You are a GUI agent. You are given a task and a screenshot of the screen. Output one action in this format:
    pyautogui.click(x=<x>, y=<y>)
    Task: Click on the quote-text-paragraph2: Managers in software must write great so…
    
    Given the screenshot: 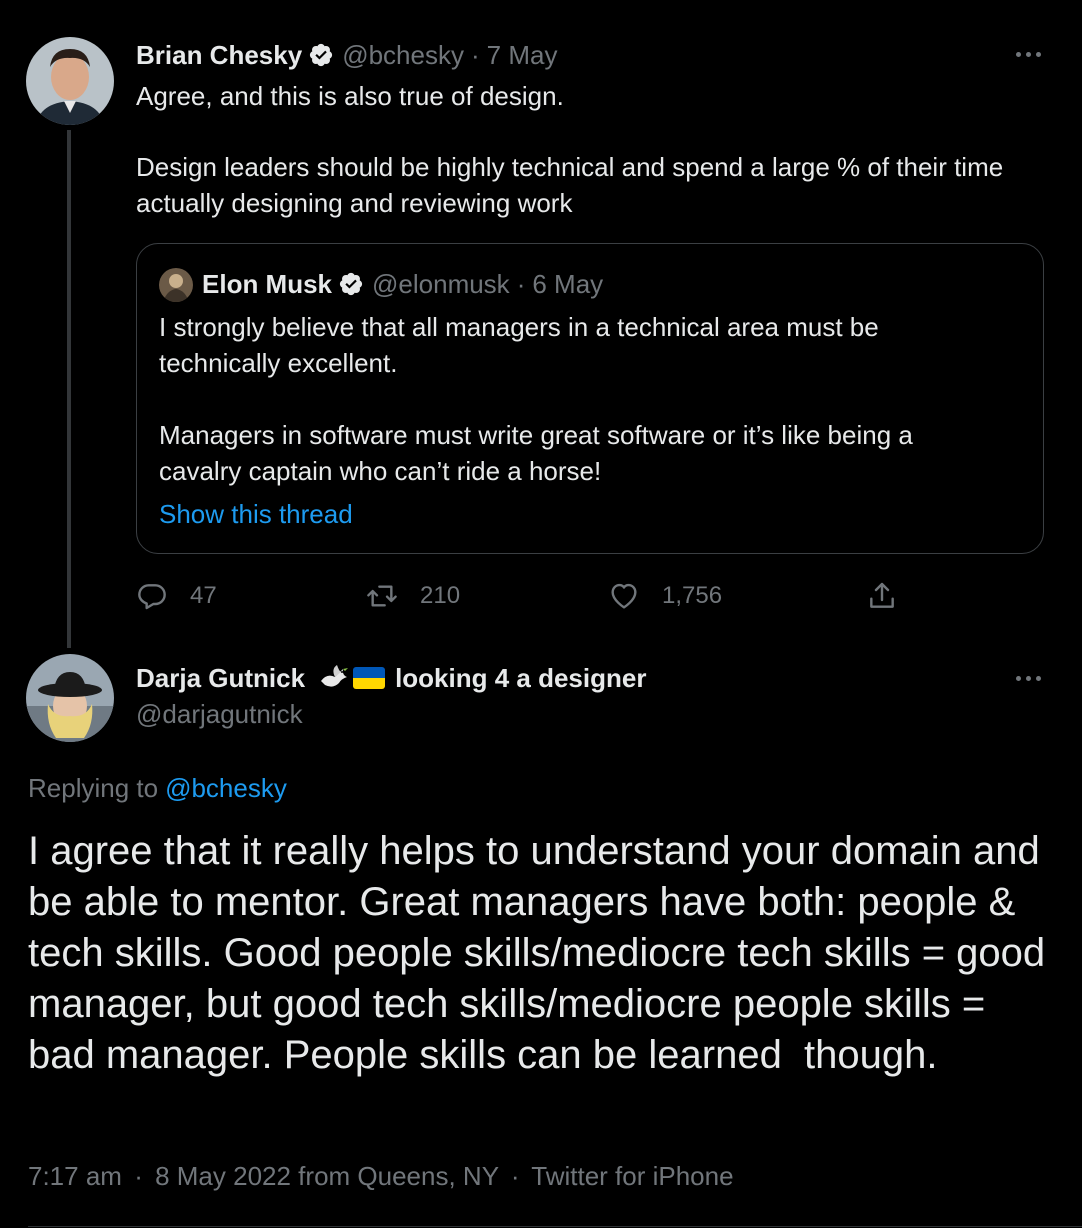 What is the action you would take?
    pyautogui.click(x=540, y=453)
    